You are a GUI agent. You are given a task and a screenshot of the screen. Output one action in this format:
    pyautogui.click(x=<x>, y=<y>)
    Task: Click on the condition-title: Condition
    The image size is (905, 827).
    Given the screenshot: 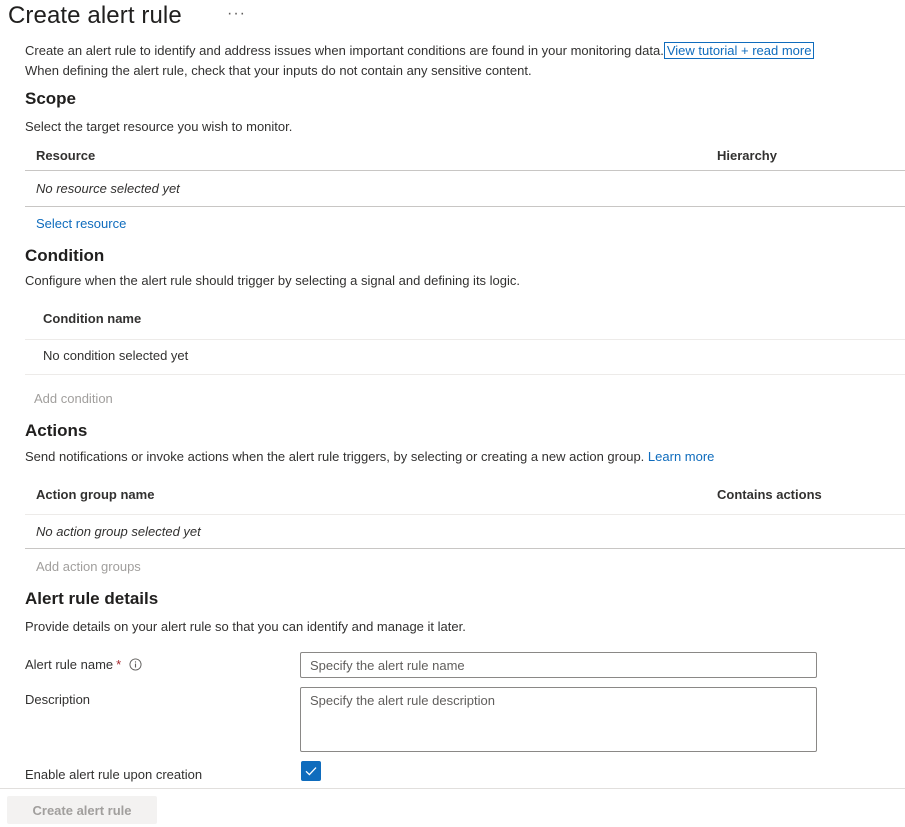 What is the action you would take?
    pyautogui.click(x=65, y=255)
    